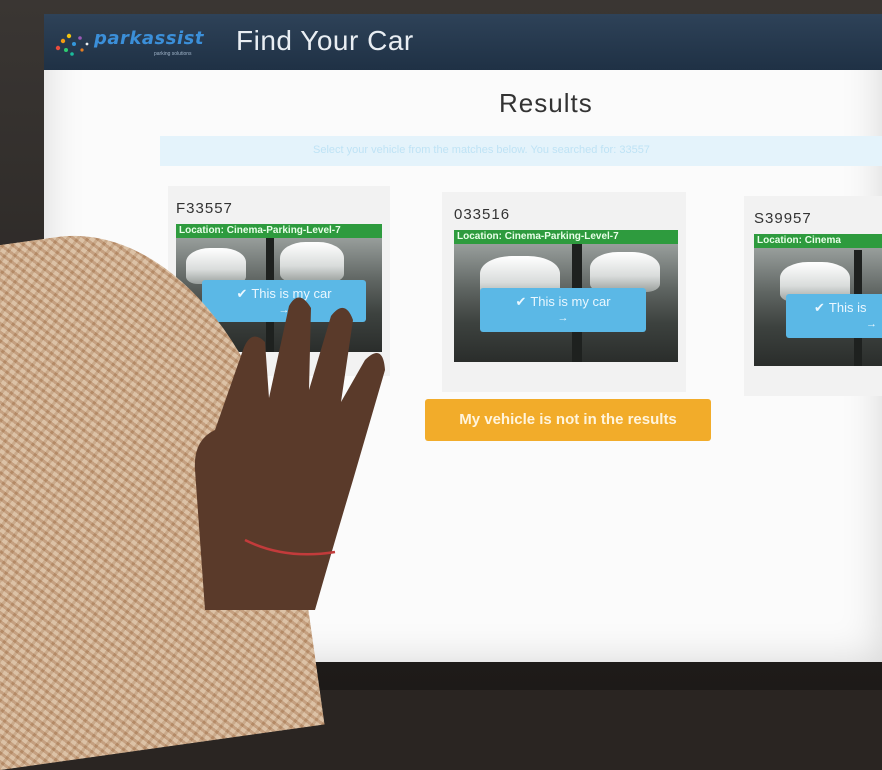  I want to click on parkassist-logo: parkassist parking solutions, so click(137, 42).